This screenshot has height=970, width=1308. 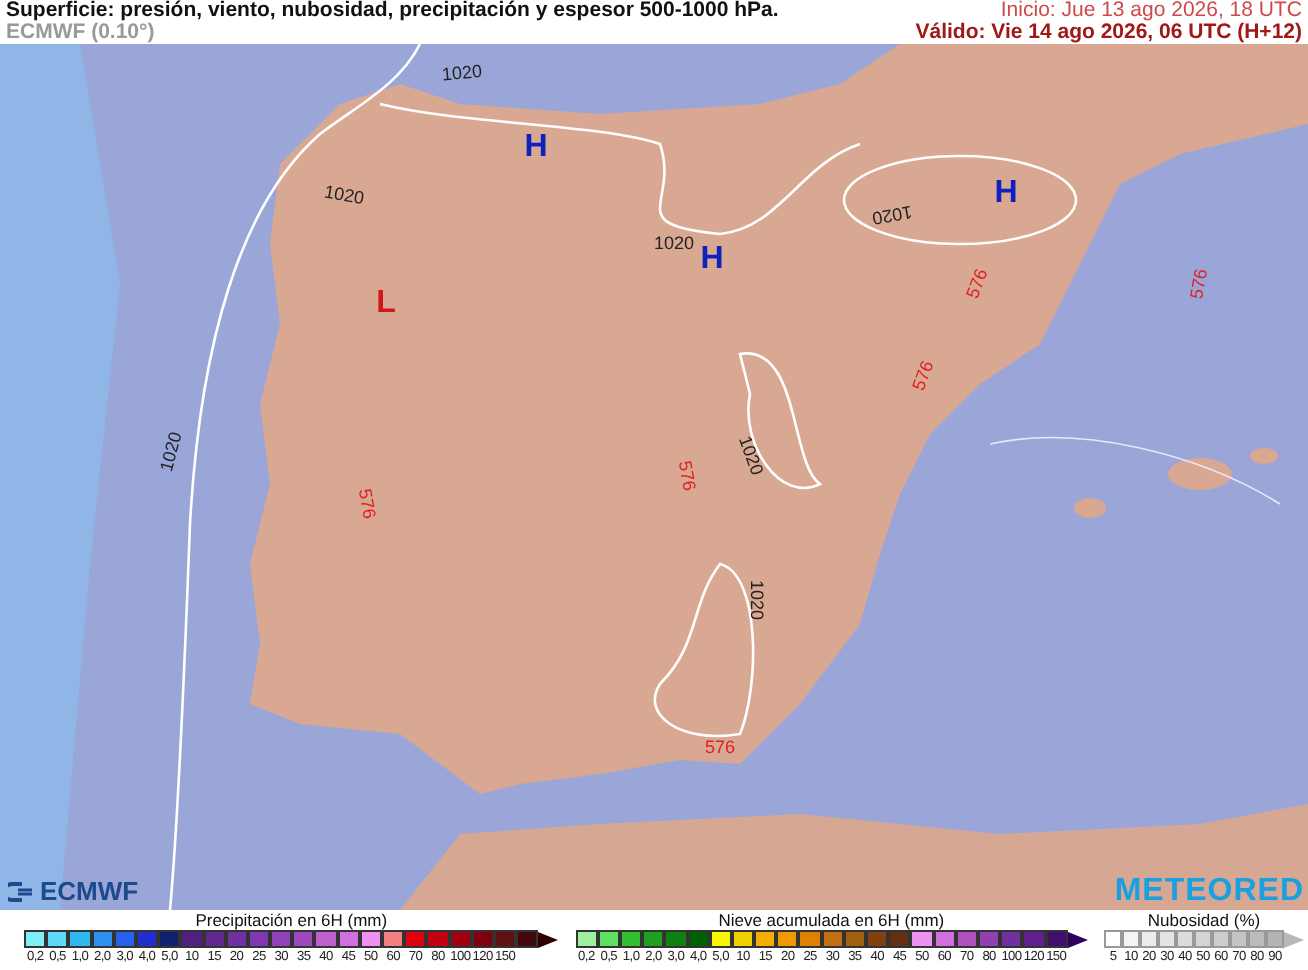 What do you see at coordinates (22, 891) in the screenshot?
I see `logo-icon` at bounding box center [22, 891].